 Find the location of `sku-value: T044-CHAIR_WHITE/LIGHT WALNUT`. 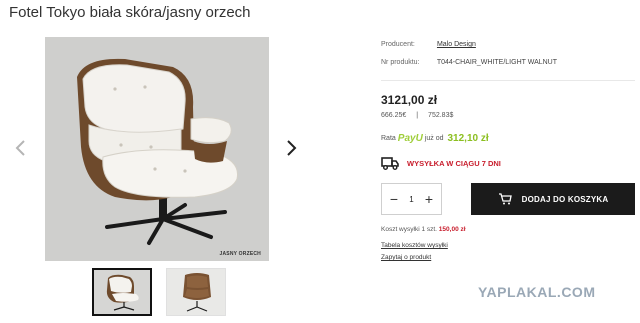

sku-value: T044-CHAIR_WHITE/LIGHT WALNUT is located at coordinates (497, 62).